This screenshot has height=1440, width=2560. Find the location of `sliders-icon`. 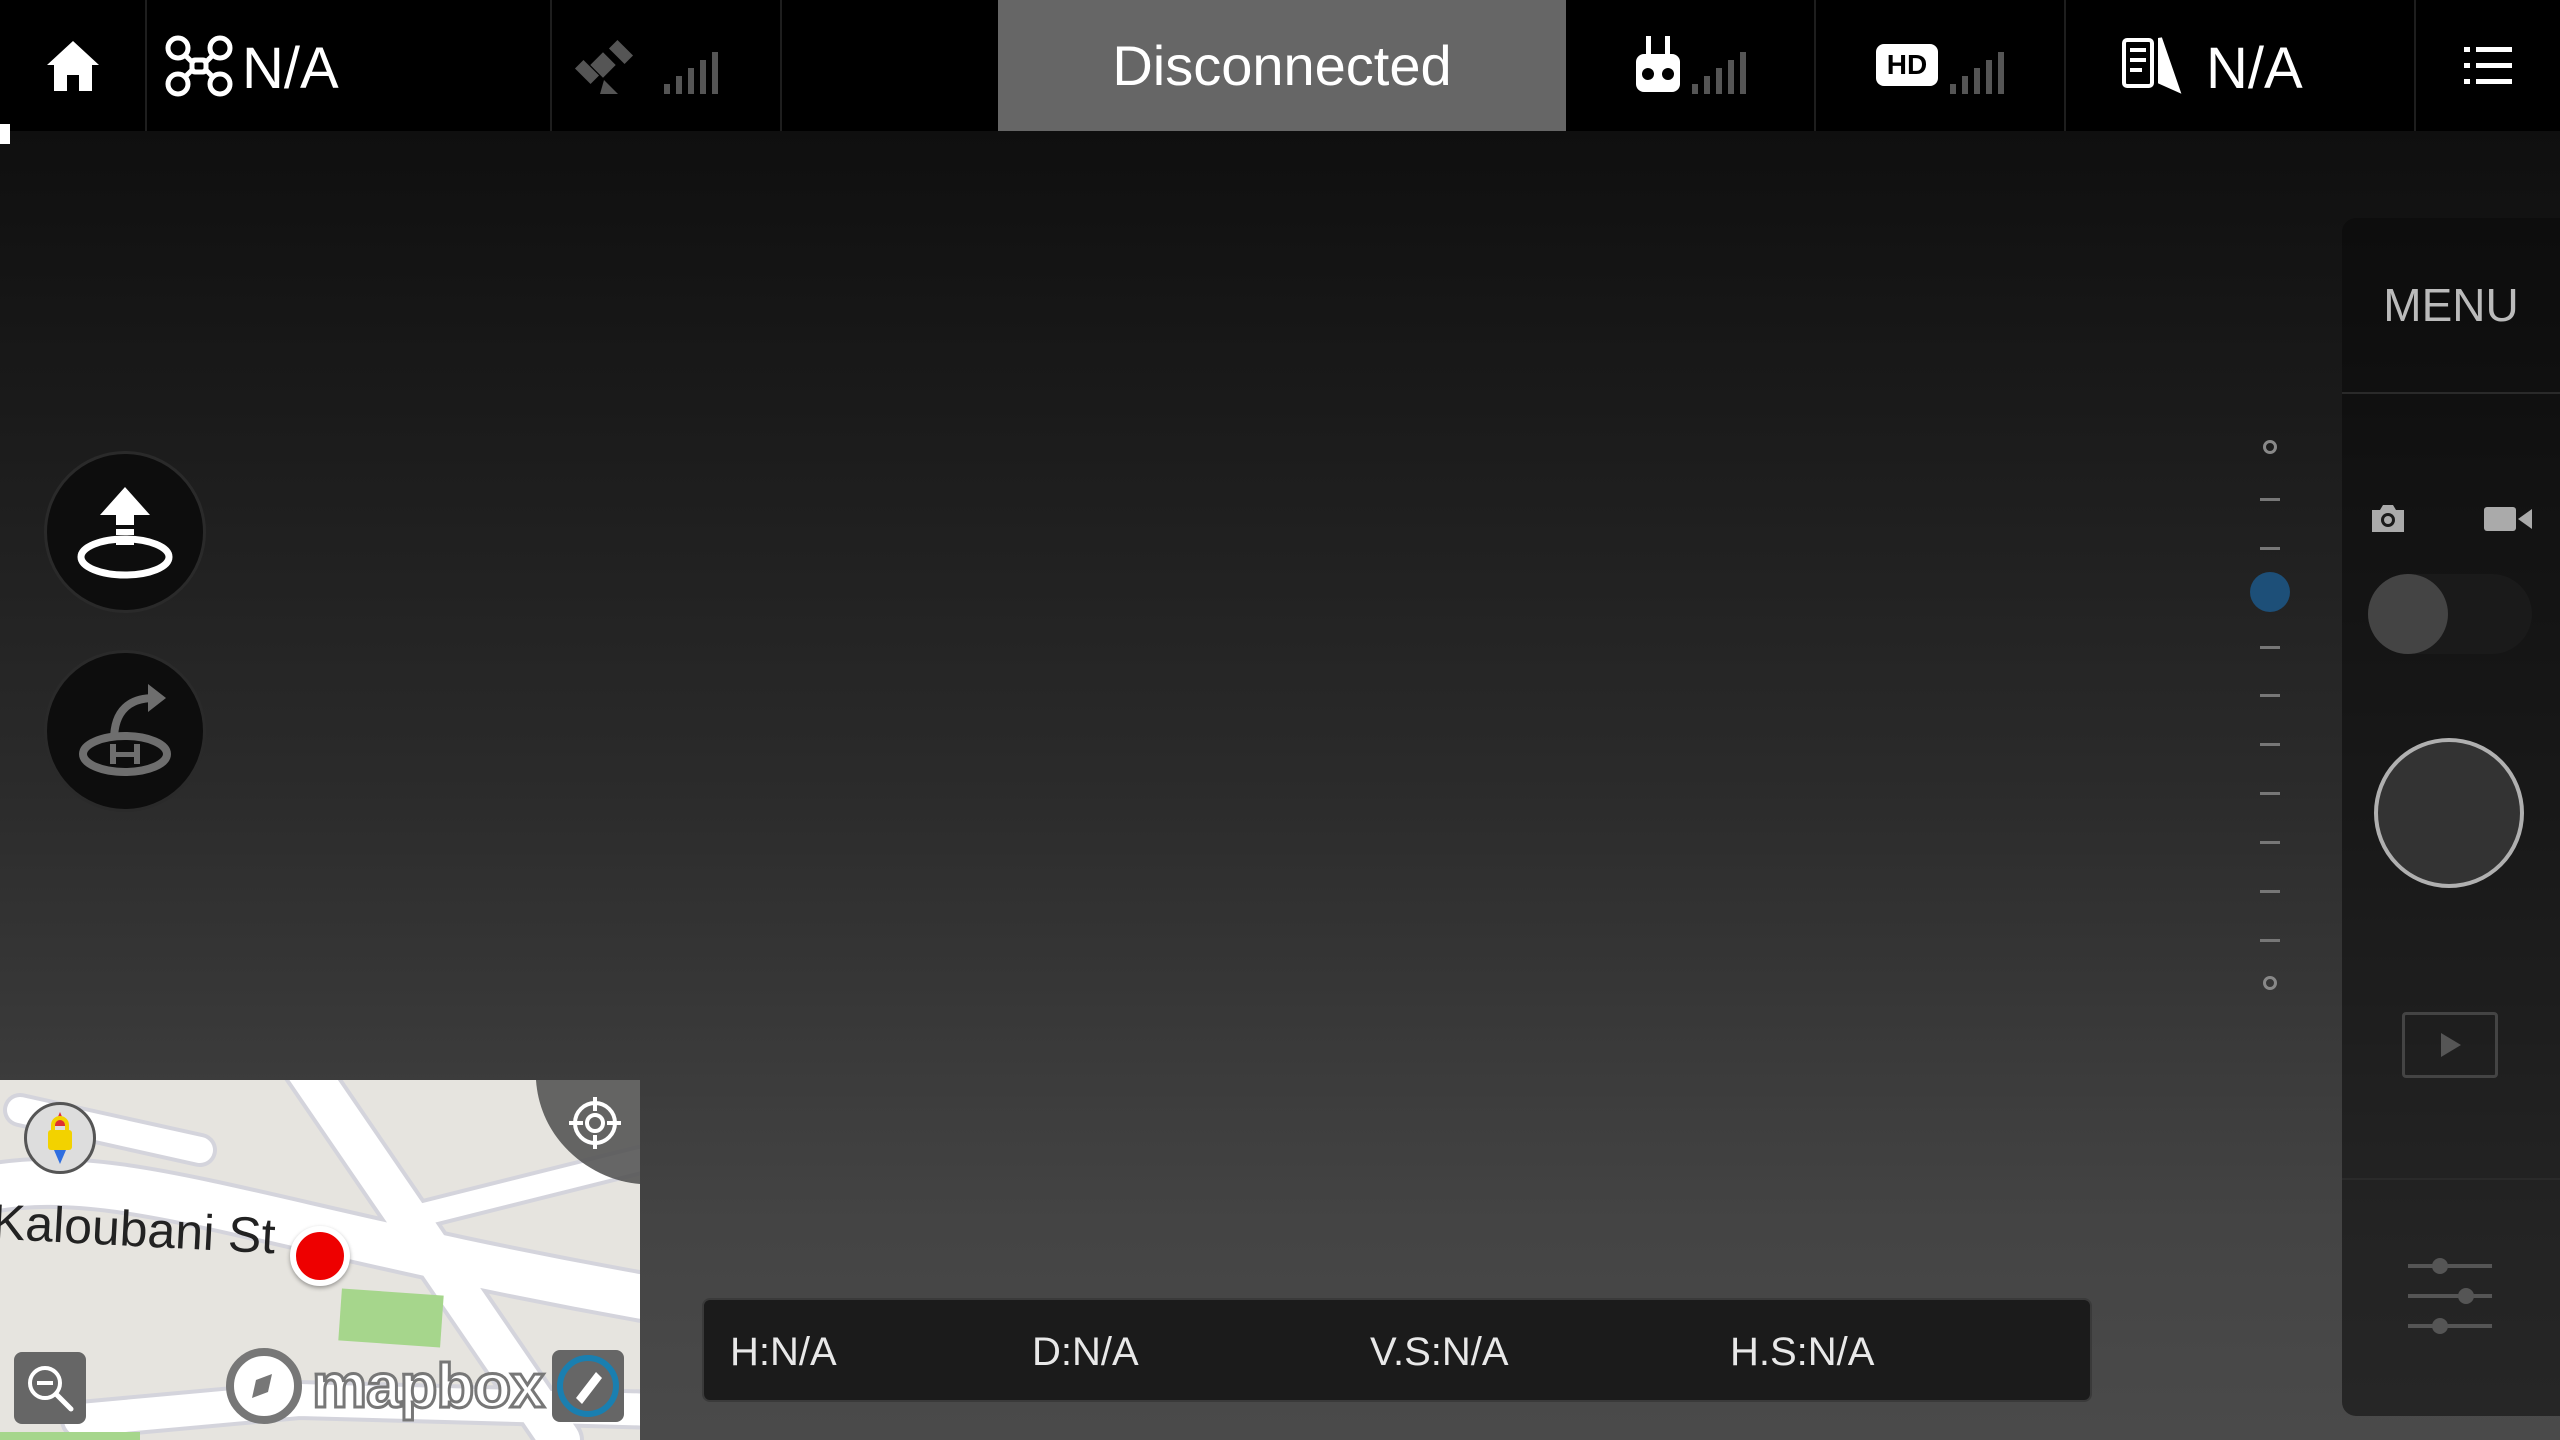

sliders-icon is located at coordinates (2450, 1297).